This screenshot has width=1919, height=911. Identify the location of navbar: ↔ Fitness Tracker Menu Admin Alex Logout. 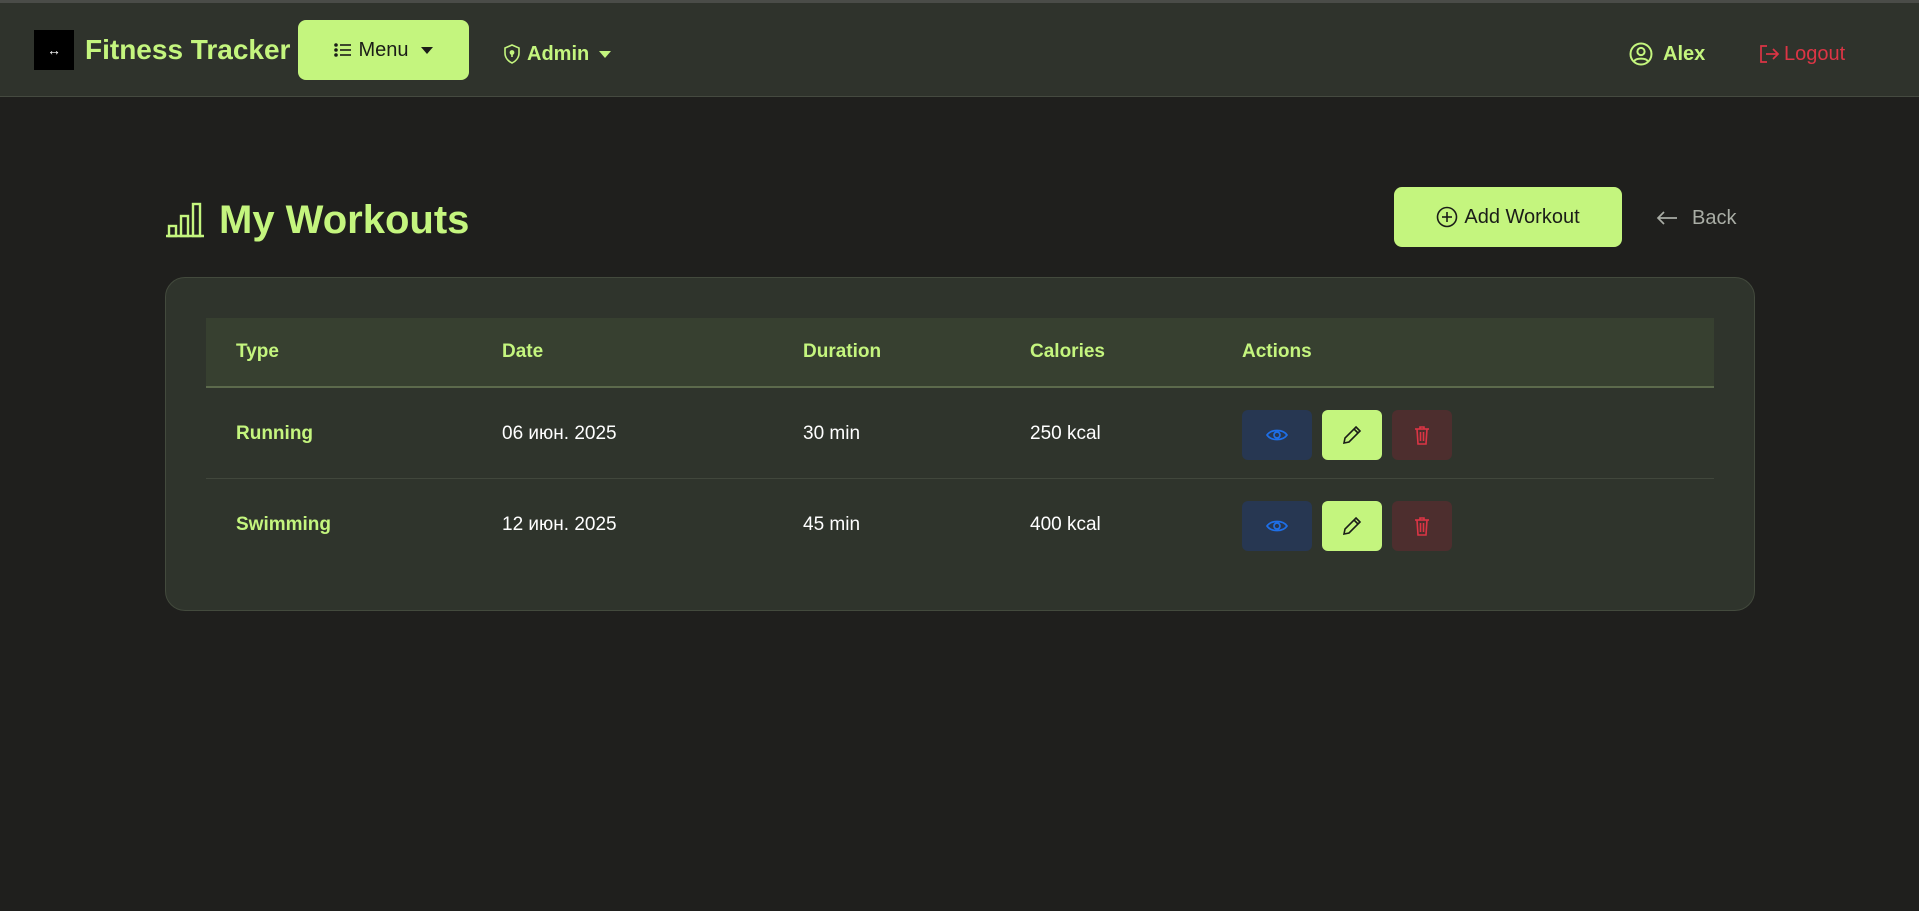
(959, 50).